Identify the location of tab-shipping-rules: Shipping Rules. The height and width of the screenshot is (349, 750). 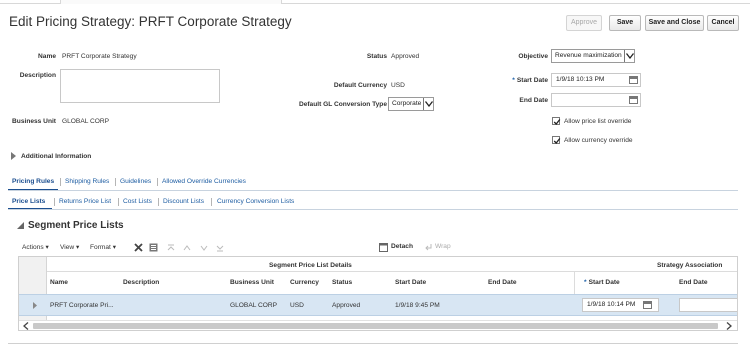
(87, 181).